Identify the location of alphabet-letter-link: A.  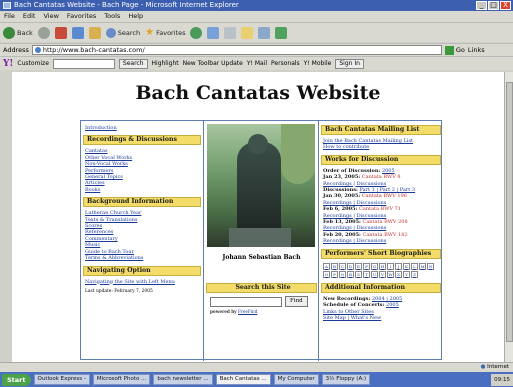
(326, 266).